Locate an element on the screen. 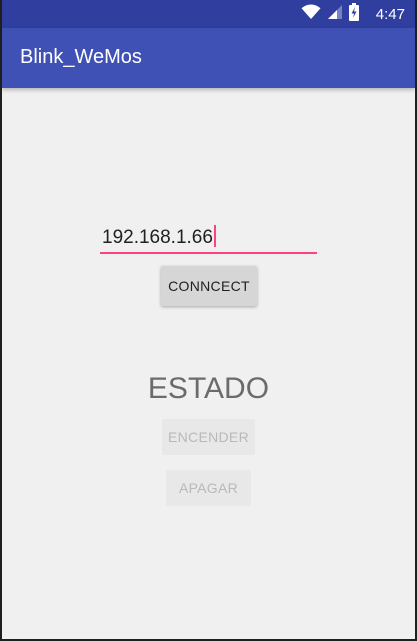  app-bar: Blink_WeMos is located at coordinates (208, 58).